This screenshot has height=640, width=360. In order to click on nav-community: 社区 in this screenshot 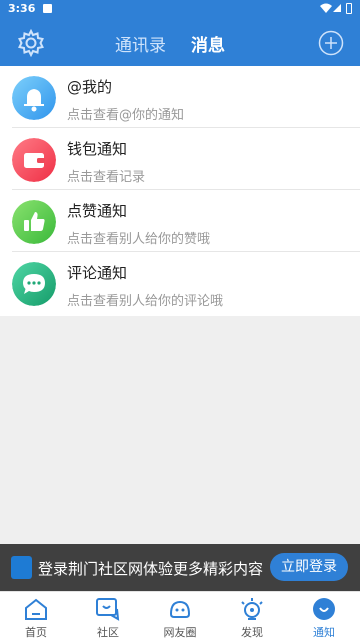, I will do `click(108, 616)`.